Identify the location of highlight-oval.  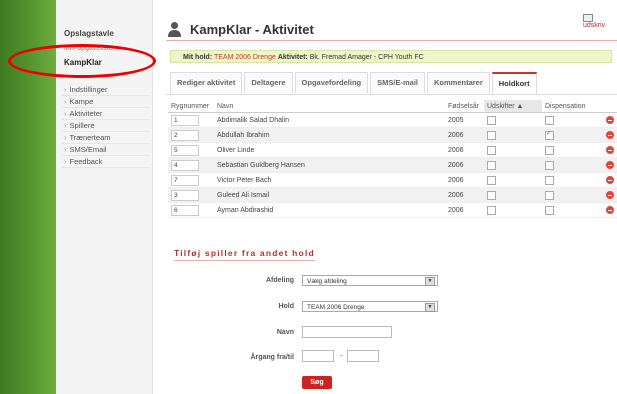
(82, 61).